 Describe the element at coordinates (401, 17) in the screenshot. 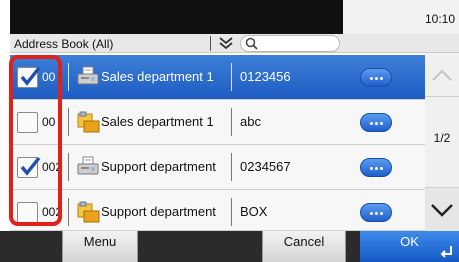

I see `status-clock-area: 10:10` at that location.